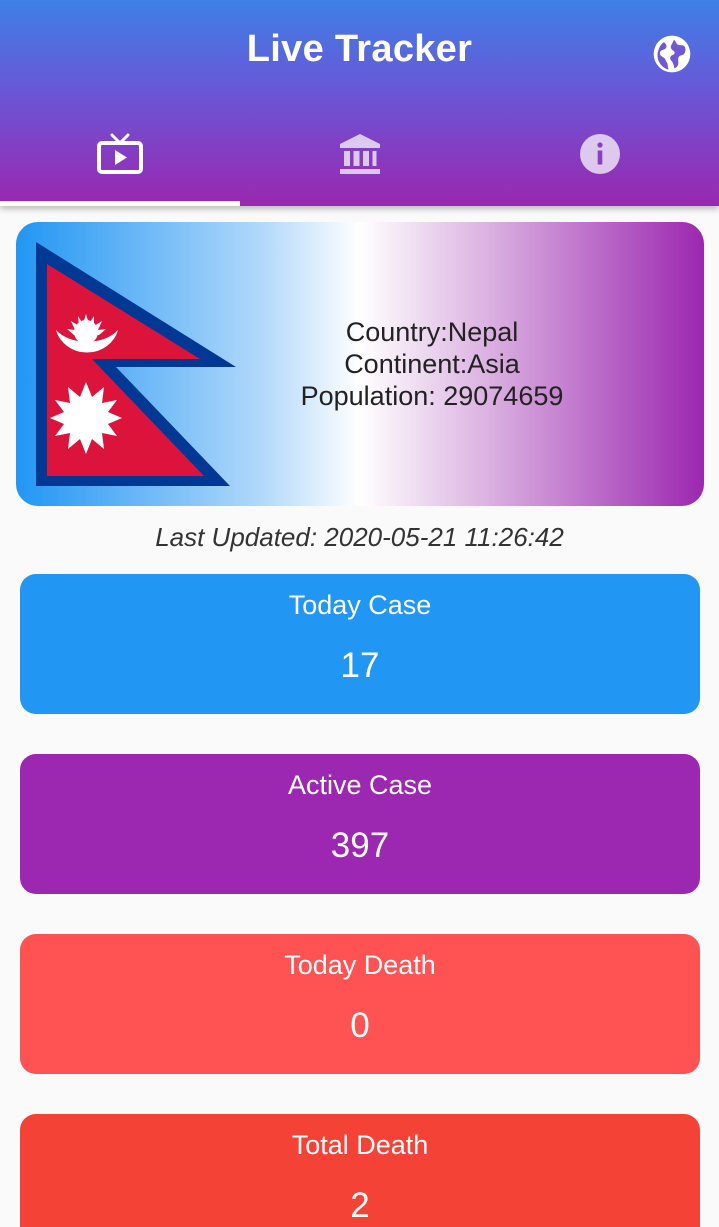 This screenshot has width=719, height=1227. Describe the element at coordinates (120, 203) in the screenshot. I see `tab-indicator` at that location.